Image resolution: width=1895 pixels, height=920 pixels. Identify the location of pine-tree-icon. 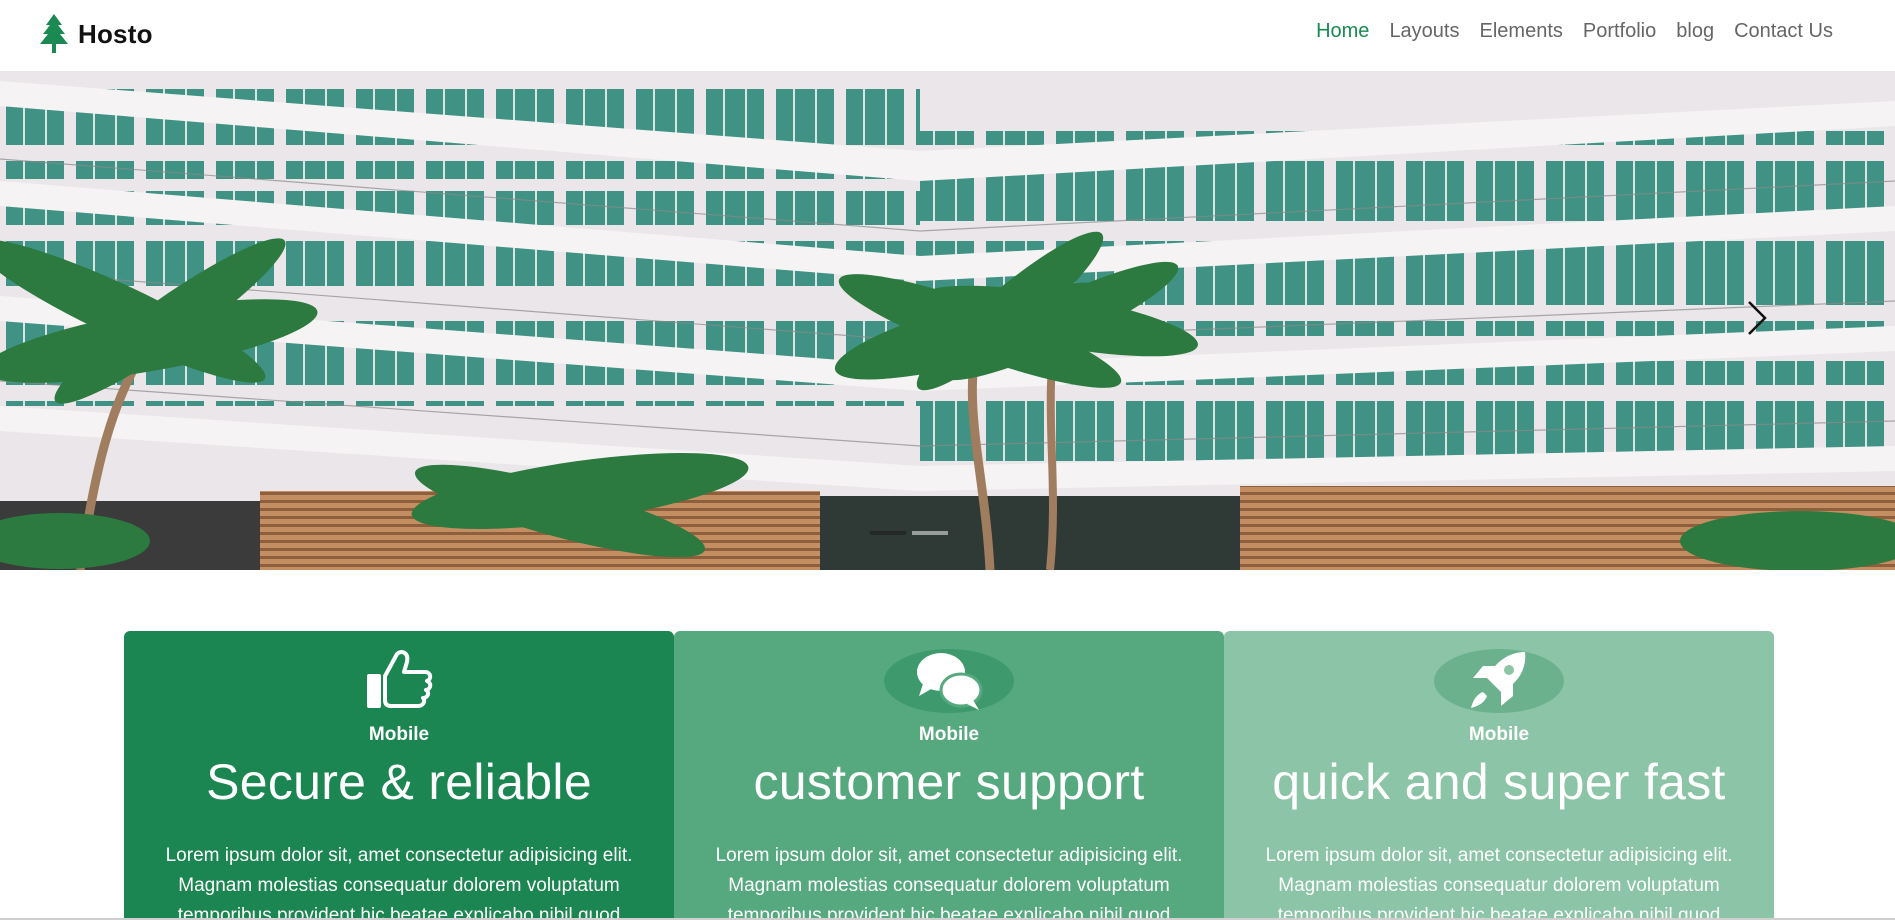
(54, 34).